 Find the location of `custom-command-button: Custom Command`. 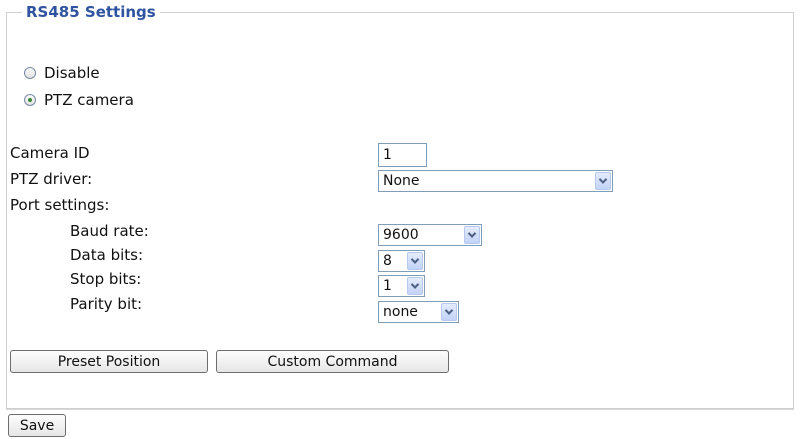

custom-command-button: Custom Command is located at coordinates (332, 361).